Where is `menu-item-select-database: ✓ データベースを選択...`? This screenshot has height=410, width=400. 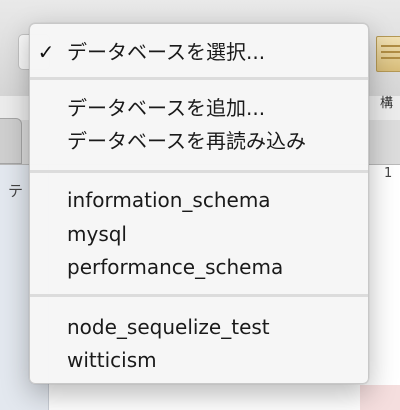
menu-item-select-database: ✓ データベースを選択... is located at coordinates (199, 52).